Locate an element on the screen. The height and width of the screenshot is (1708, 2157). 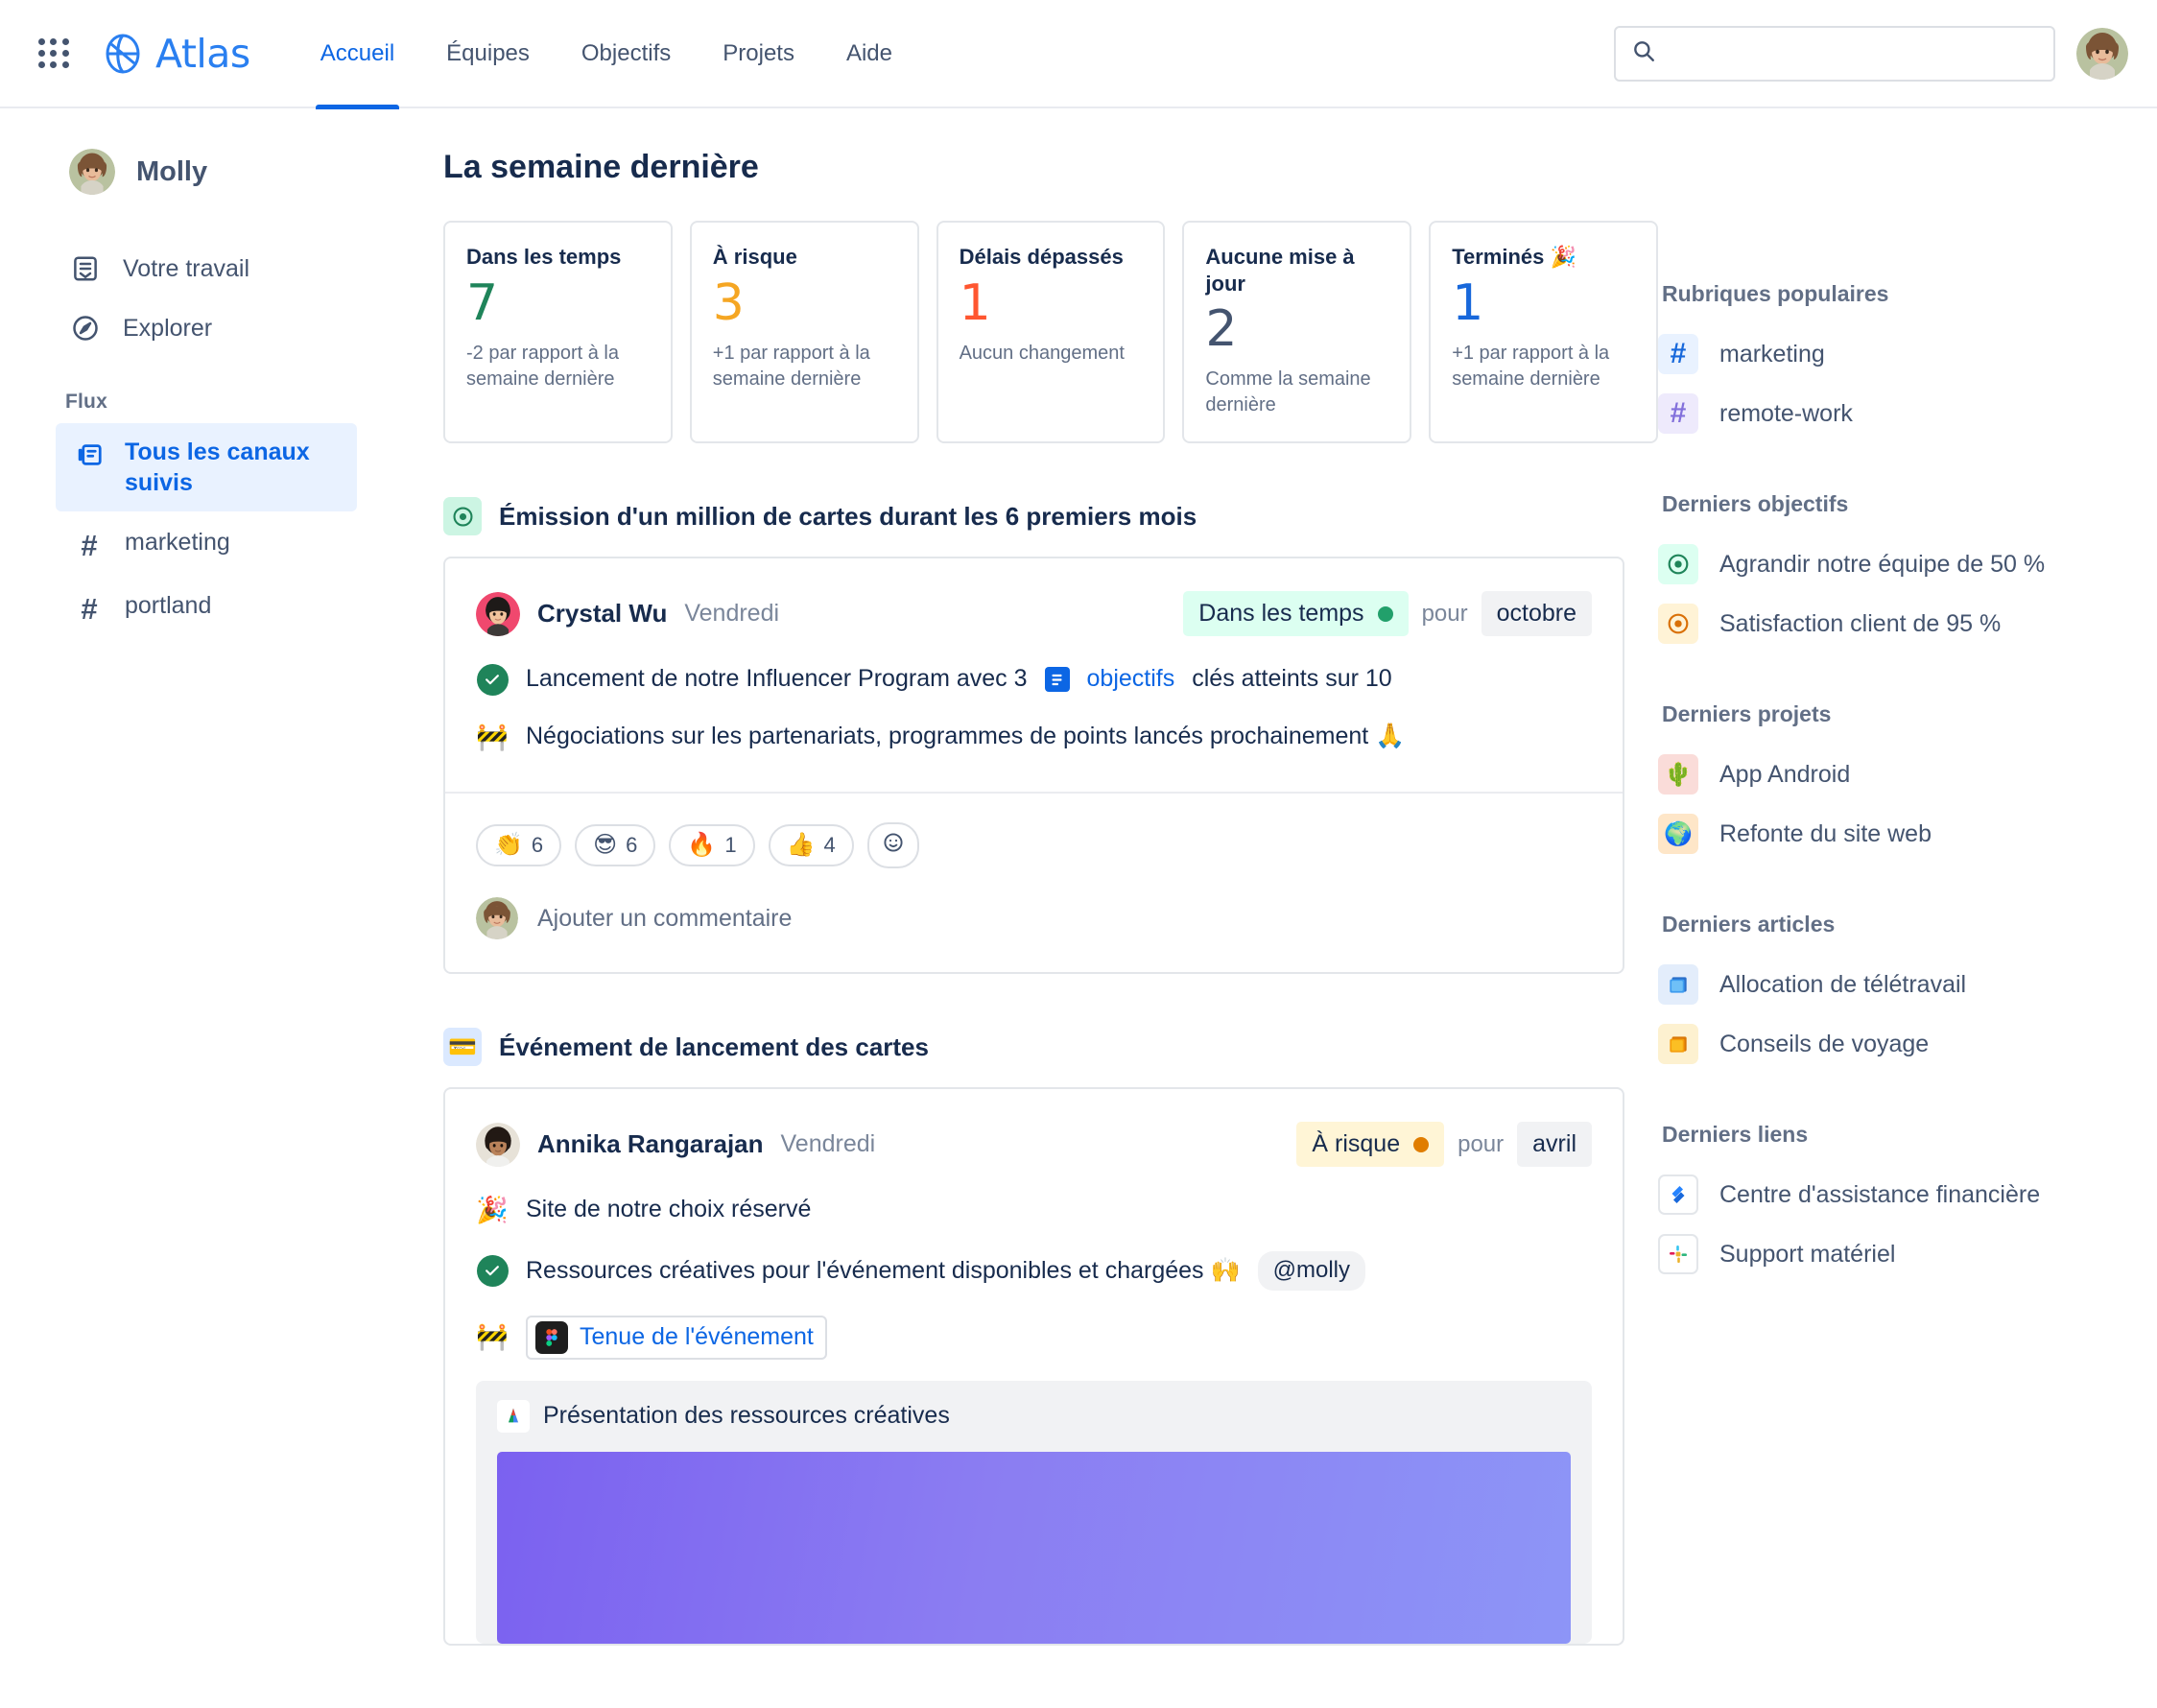
stat-card-delais-depasses: Délais dépassés 1 Aucun changement is located at coordinates (1051, 332).